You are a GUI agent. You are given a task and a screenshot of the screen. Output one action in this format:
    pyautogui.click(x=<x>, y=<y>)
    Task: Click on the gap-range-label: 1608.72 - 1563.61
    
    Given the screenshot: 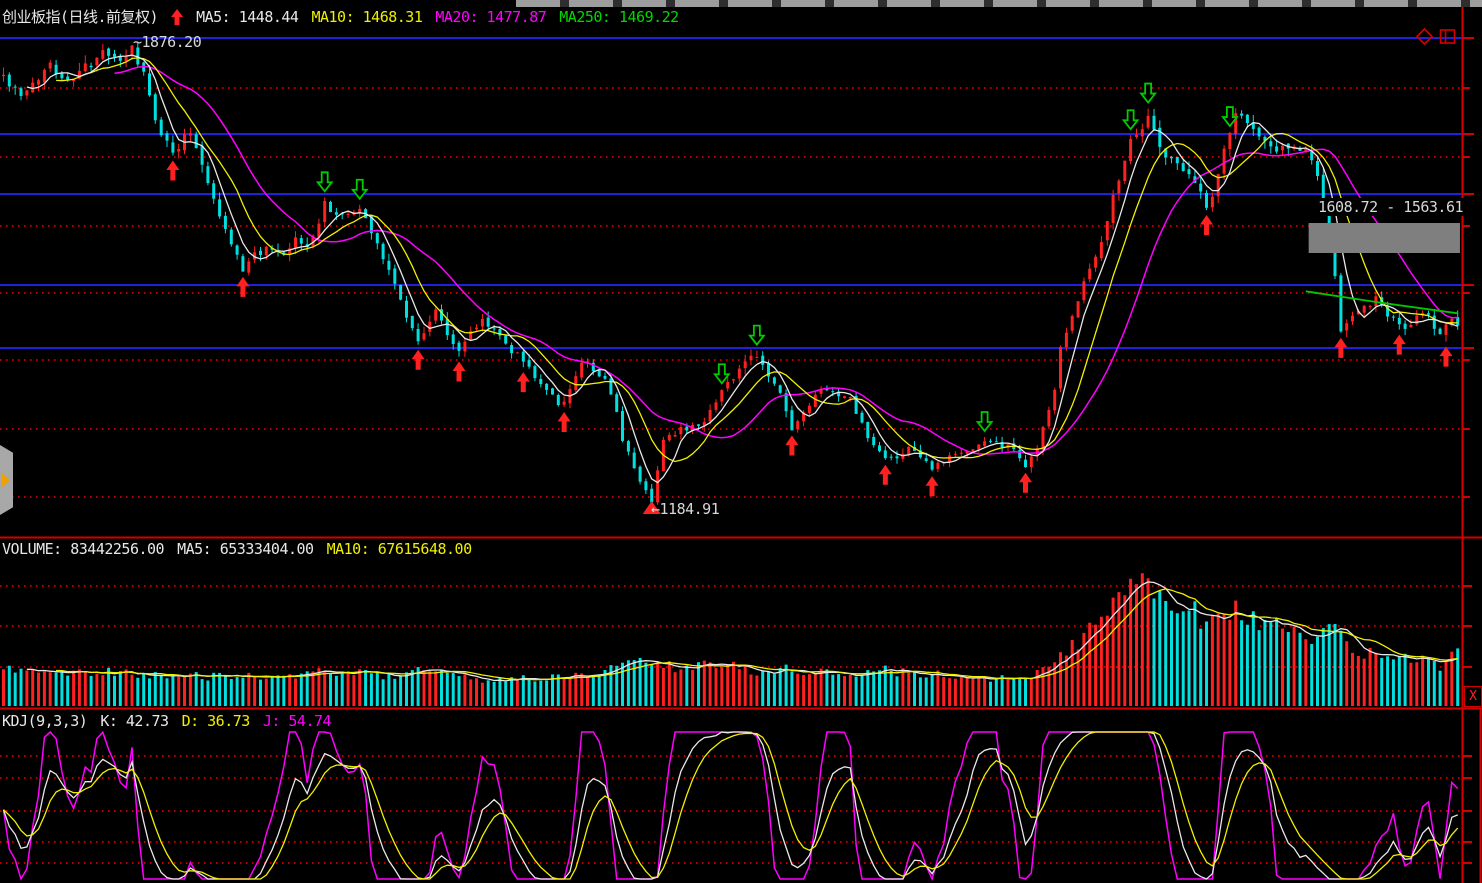 What is the action you would take?
    pyautogui.click(x=1391, y=207)
    